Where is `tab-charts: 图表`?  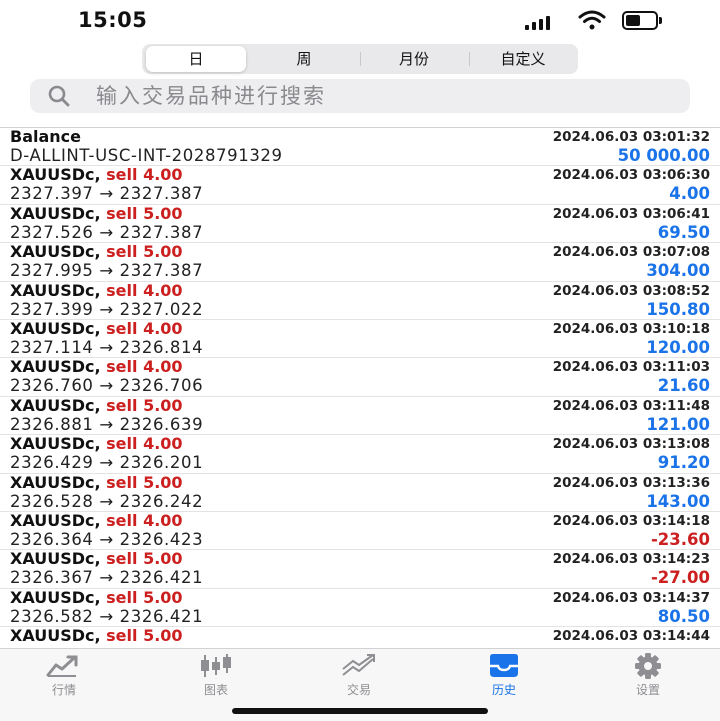
tab-charts: 图表 is located at coordinates (216, 675).